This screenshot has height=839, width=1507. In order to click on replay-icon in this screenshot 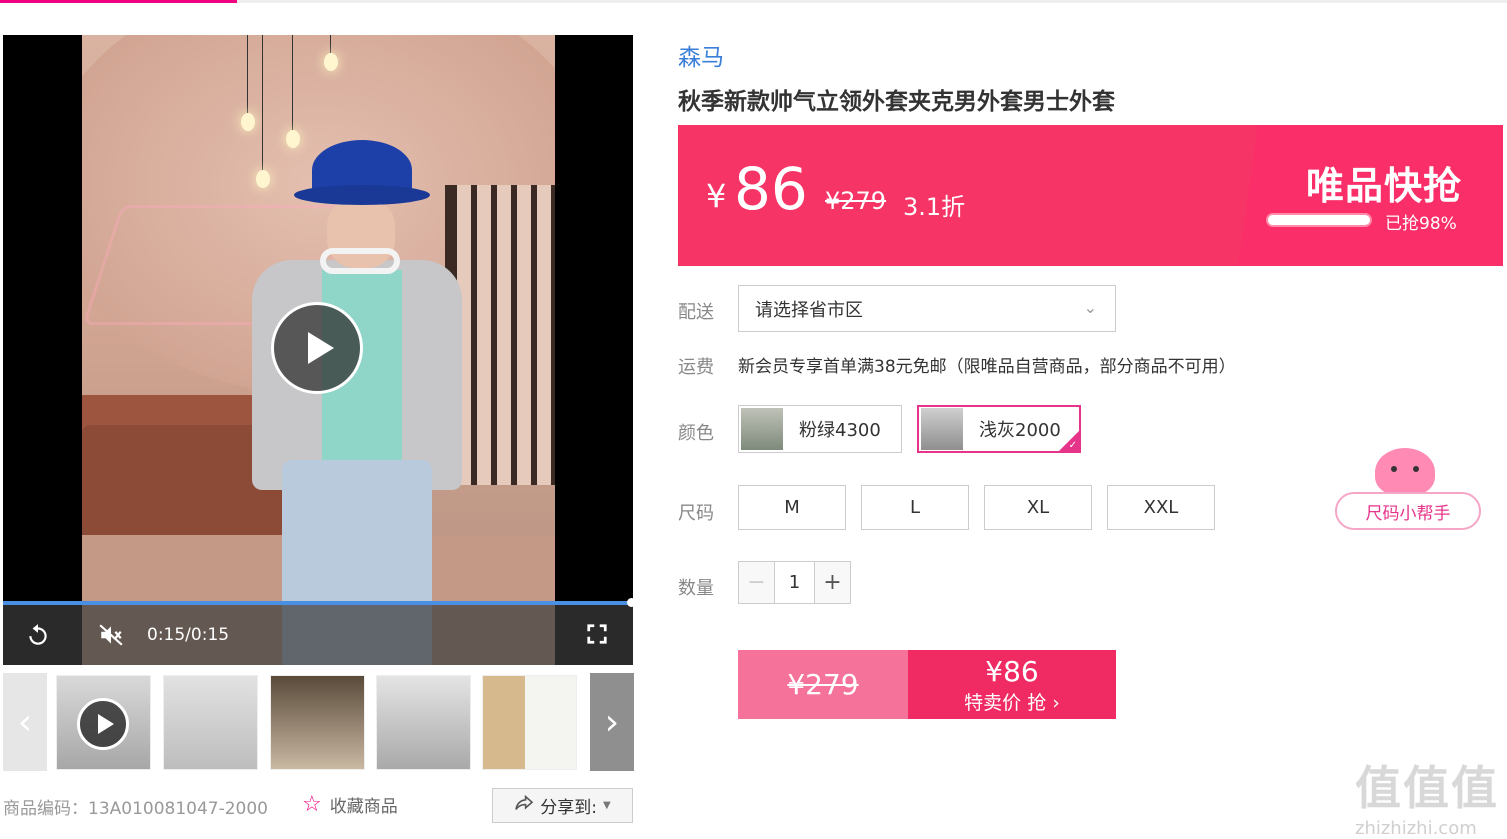, I will do `click(38, 637)`.